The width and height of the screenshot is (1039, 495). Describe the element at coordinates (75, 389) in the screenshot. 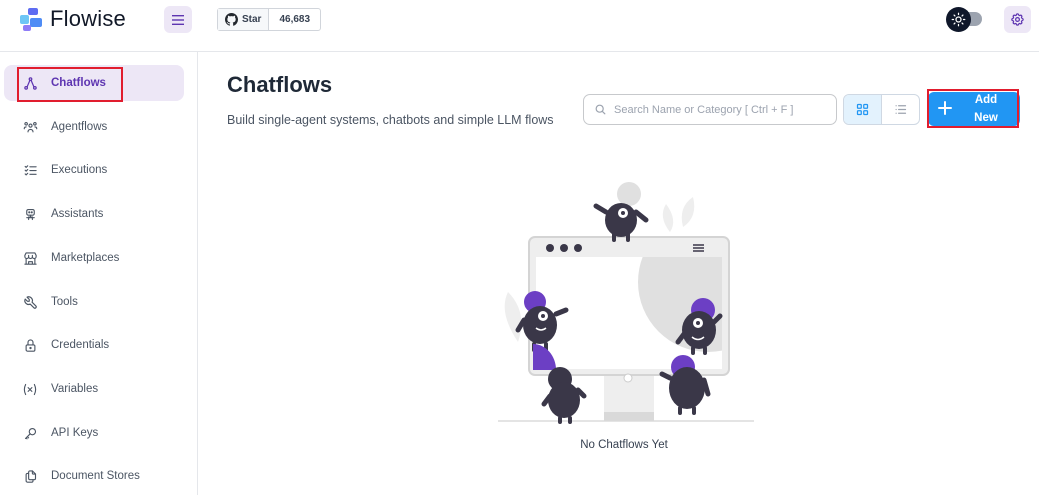

I see `sidebar-item-label: Variables` at that location.